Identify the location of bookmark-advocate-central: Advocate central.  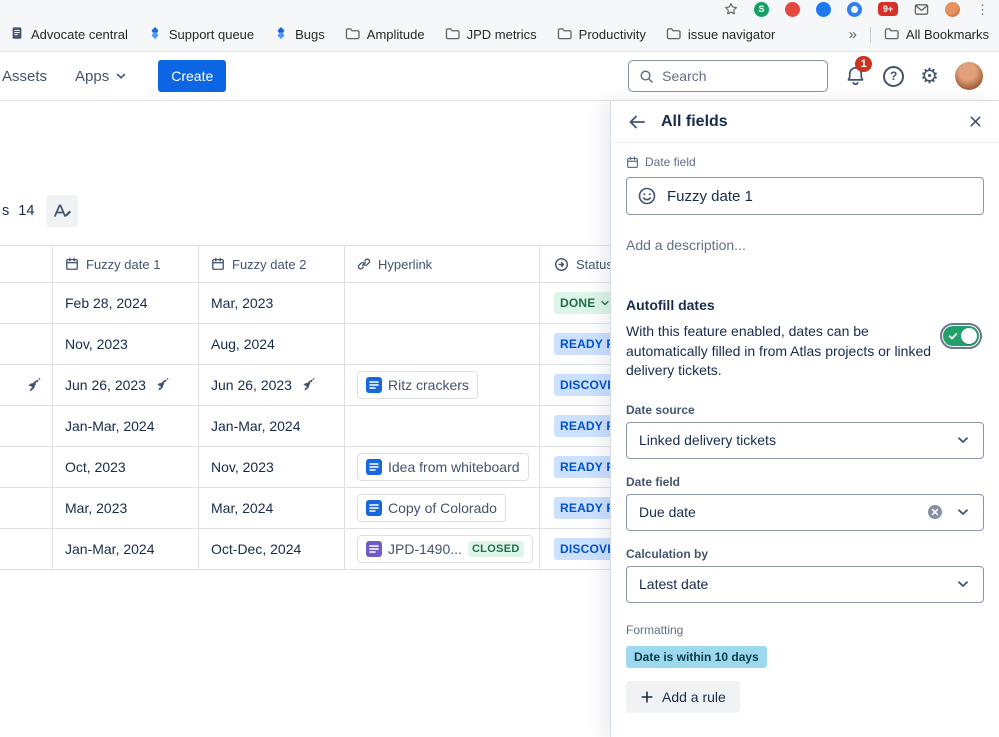
(69, 34).